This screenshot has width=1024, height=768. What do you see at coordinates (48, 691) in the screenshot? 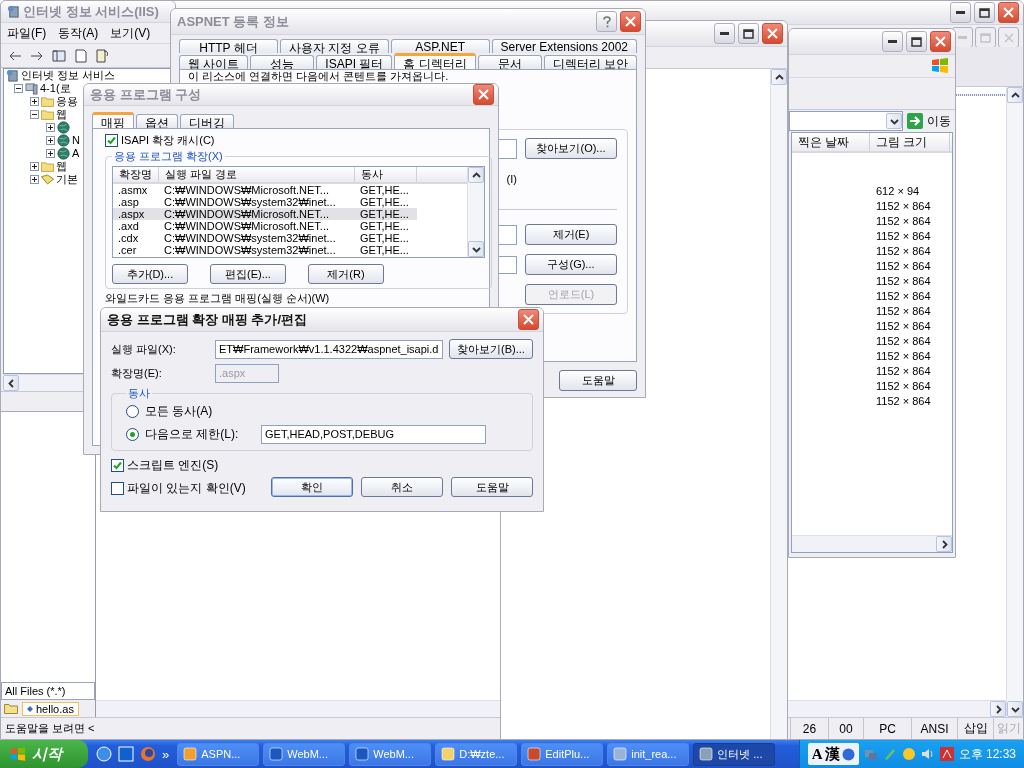
I see `file-filter-dropdown: All Files (*.*)` at bounding box center [48, 691].